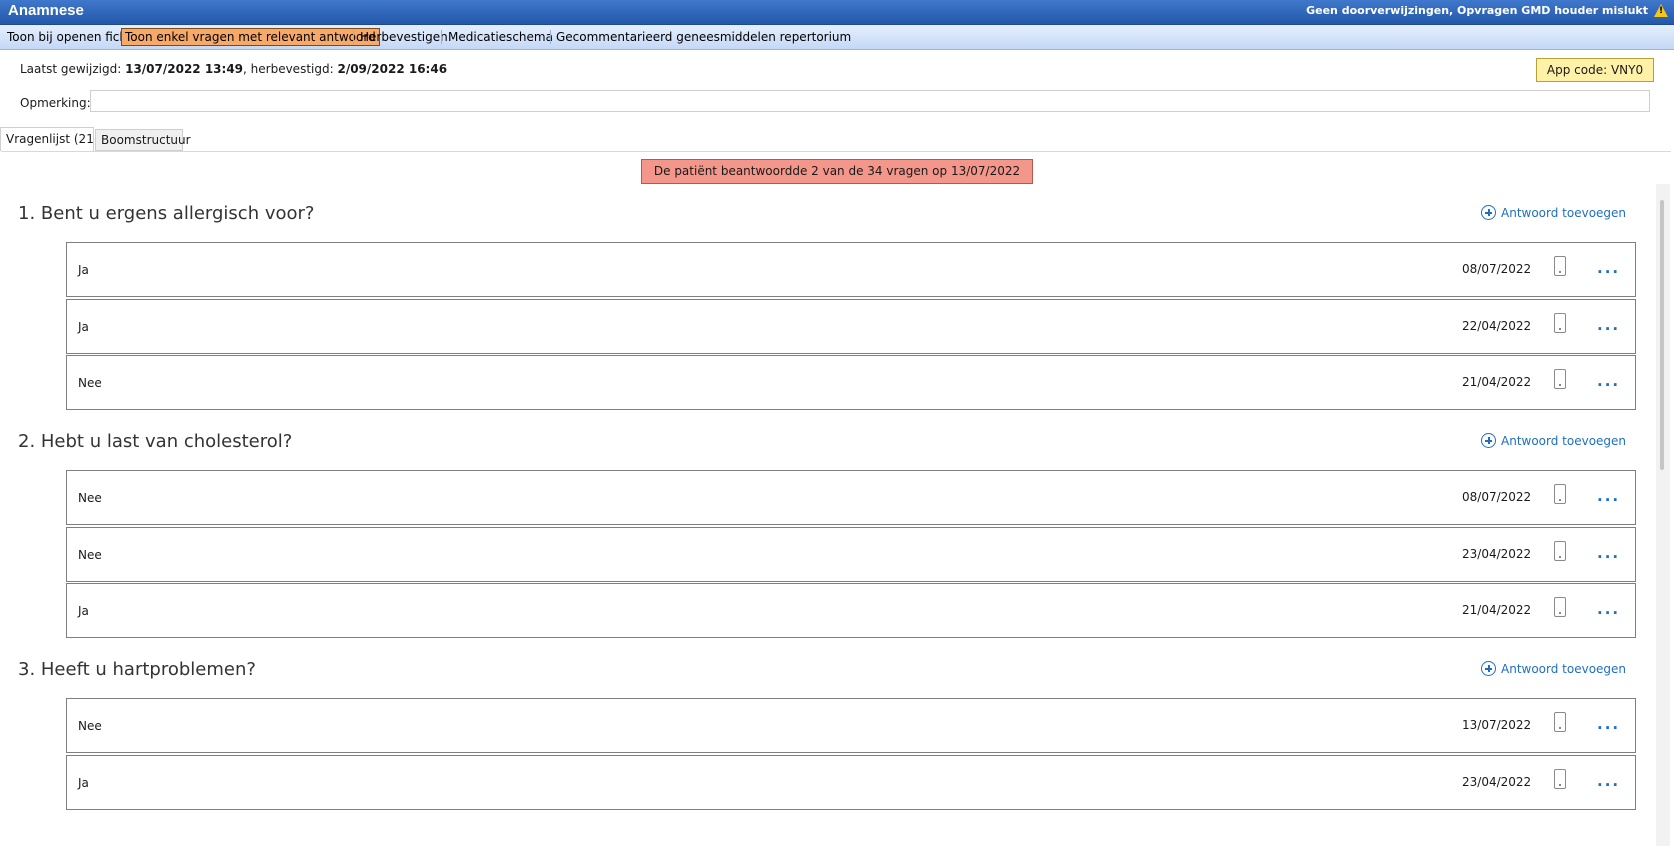 Image resolution: width=1674 pixels, height=846 pixels. I want to click on last-modified-value: 13/07/2022 13:49, so click(184, 69).